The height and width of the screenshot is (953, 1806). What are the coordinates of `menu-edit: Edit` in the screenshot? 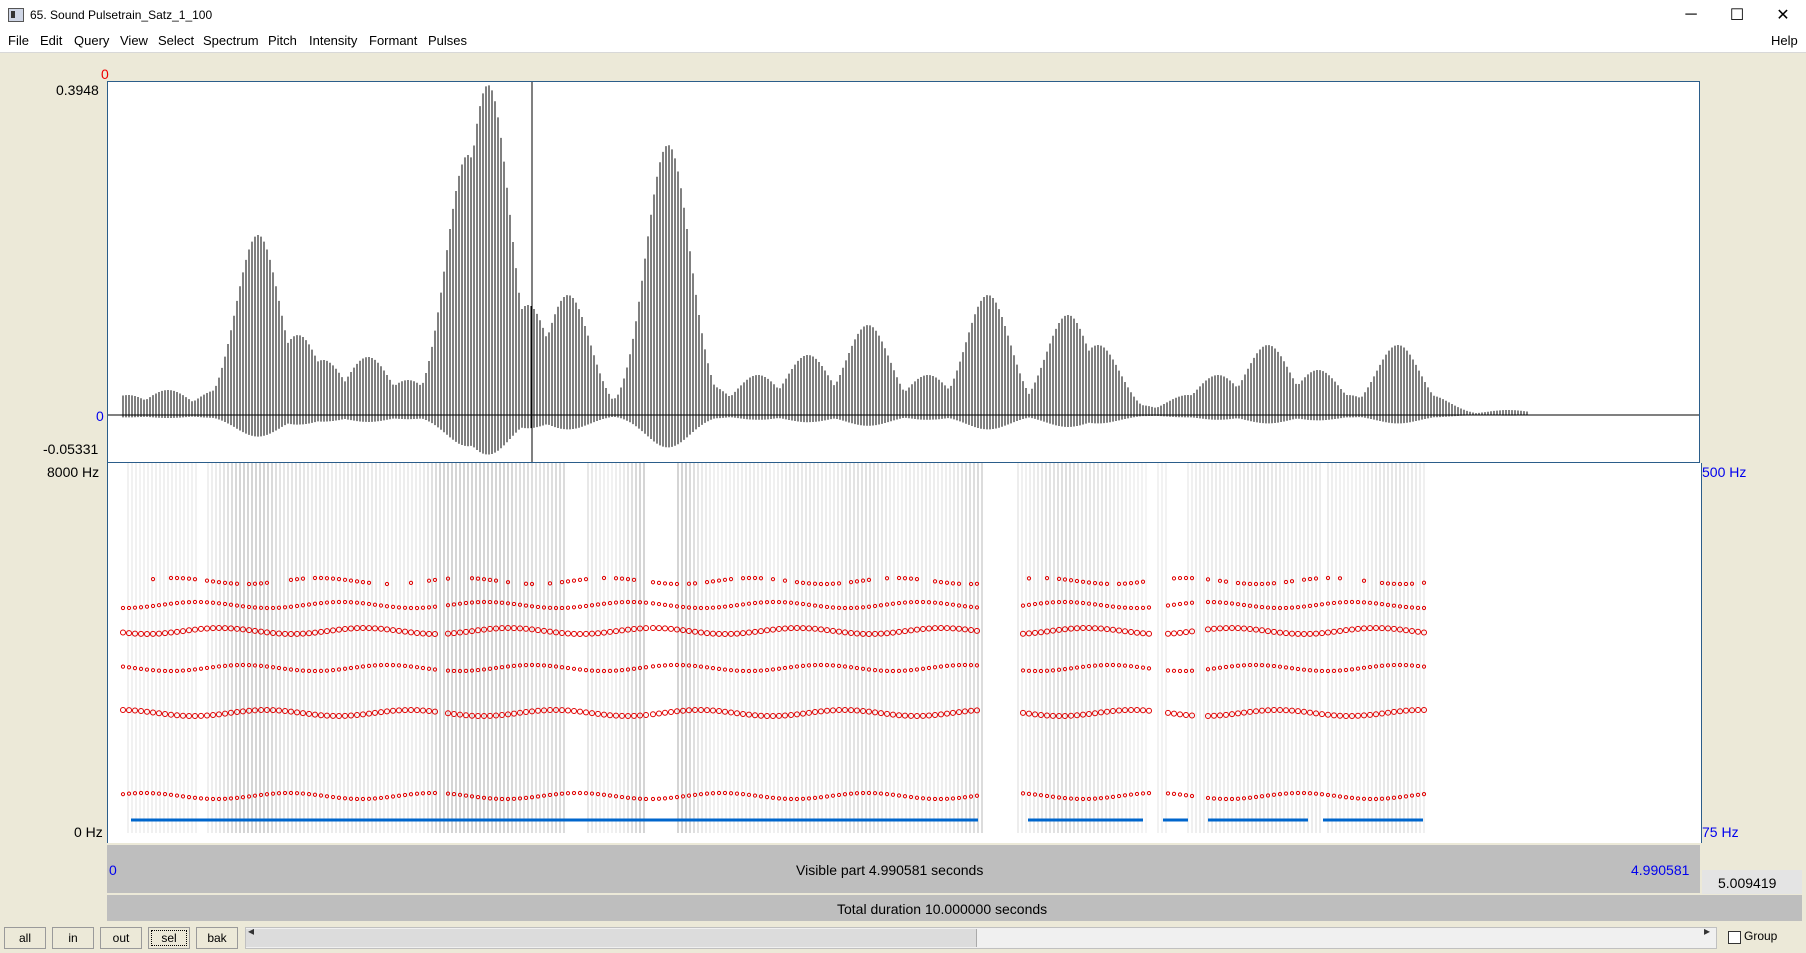 It's located at (51, 40).